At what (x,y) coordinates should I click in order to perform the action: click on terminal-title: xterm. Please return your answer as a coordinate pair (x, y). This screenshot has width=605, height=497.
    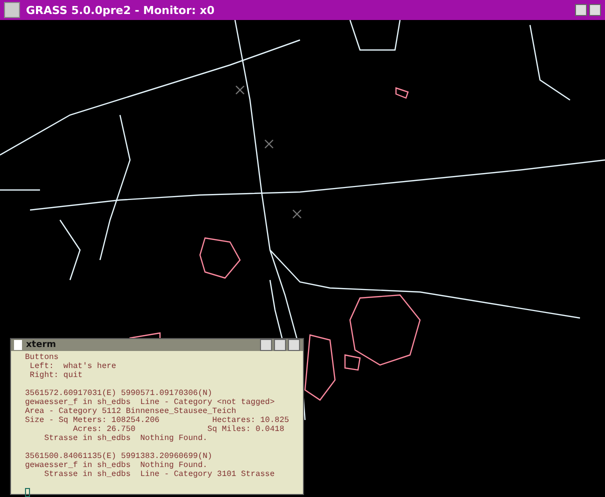
    Looking at the image, I should click on (42, 345).